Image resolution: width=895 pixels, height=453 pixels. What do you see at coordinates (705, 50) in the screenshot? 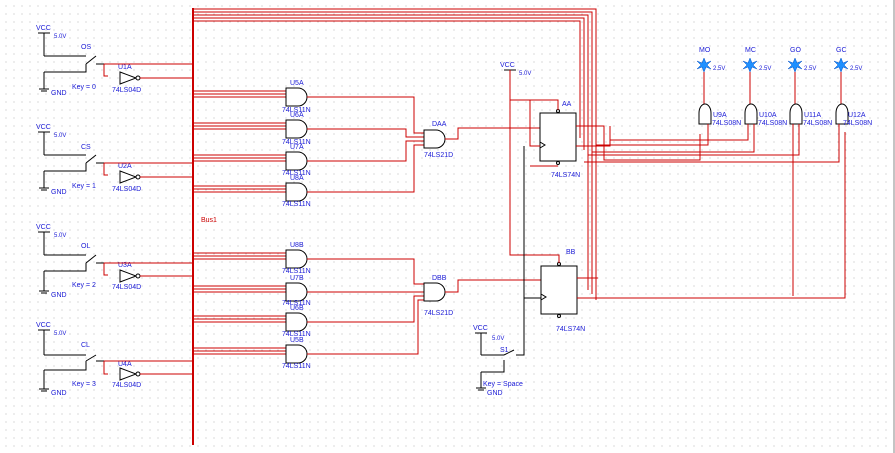
I see `probe-name: MO` at bounding box center [705, 50].